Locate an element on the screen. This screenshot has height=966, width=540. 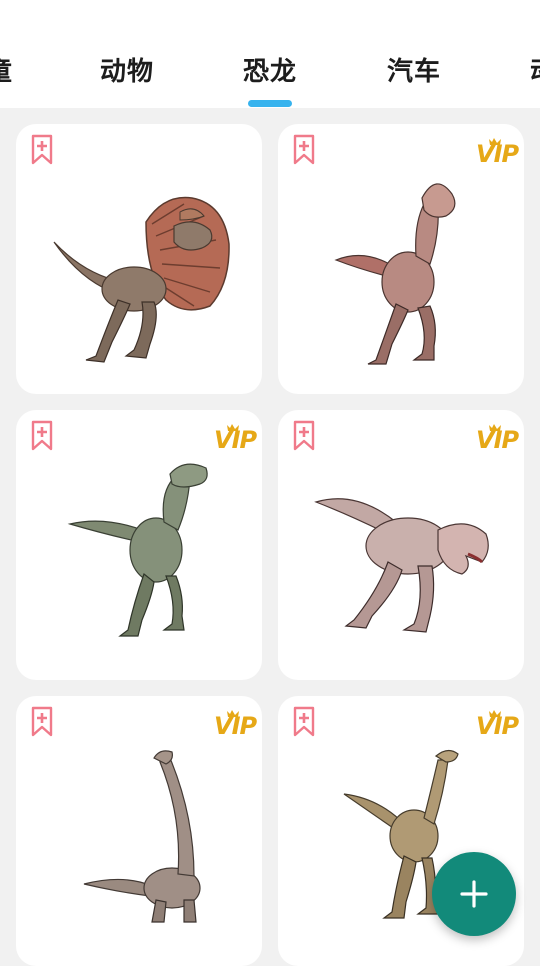
plus-icon is located at coordinates (474, 894).